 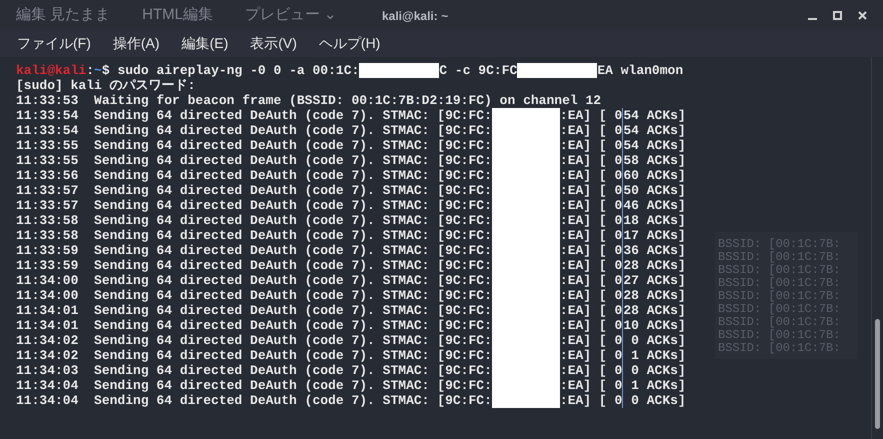 What do you see at coordinates (63, 14) in the screenshot?
I see `background-tab-label: 編集 見たまま` at bounding box center [63, 14].